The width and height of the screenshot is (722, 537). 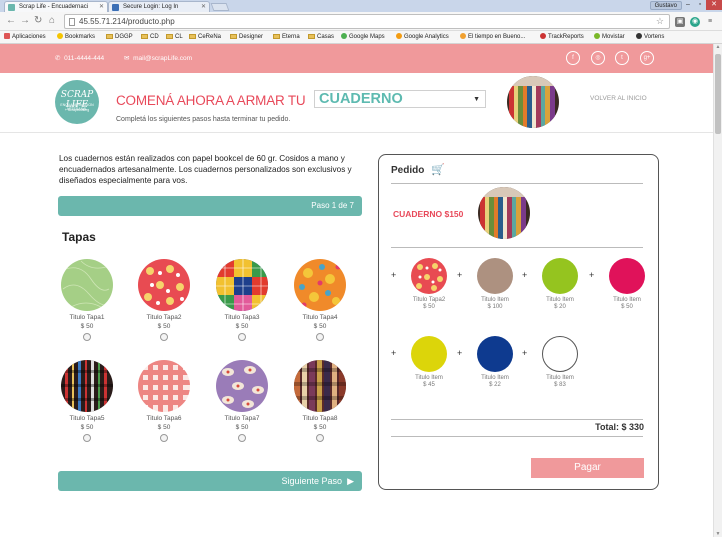 What do you see at coordinates (476, 99) in the screenshot?
I see `dropdown-arrow-icon: ▼` at bounding box center [476, 99].